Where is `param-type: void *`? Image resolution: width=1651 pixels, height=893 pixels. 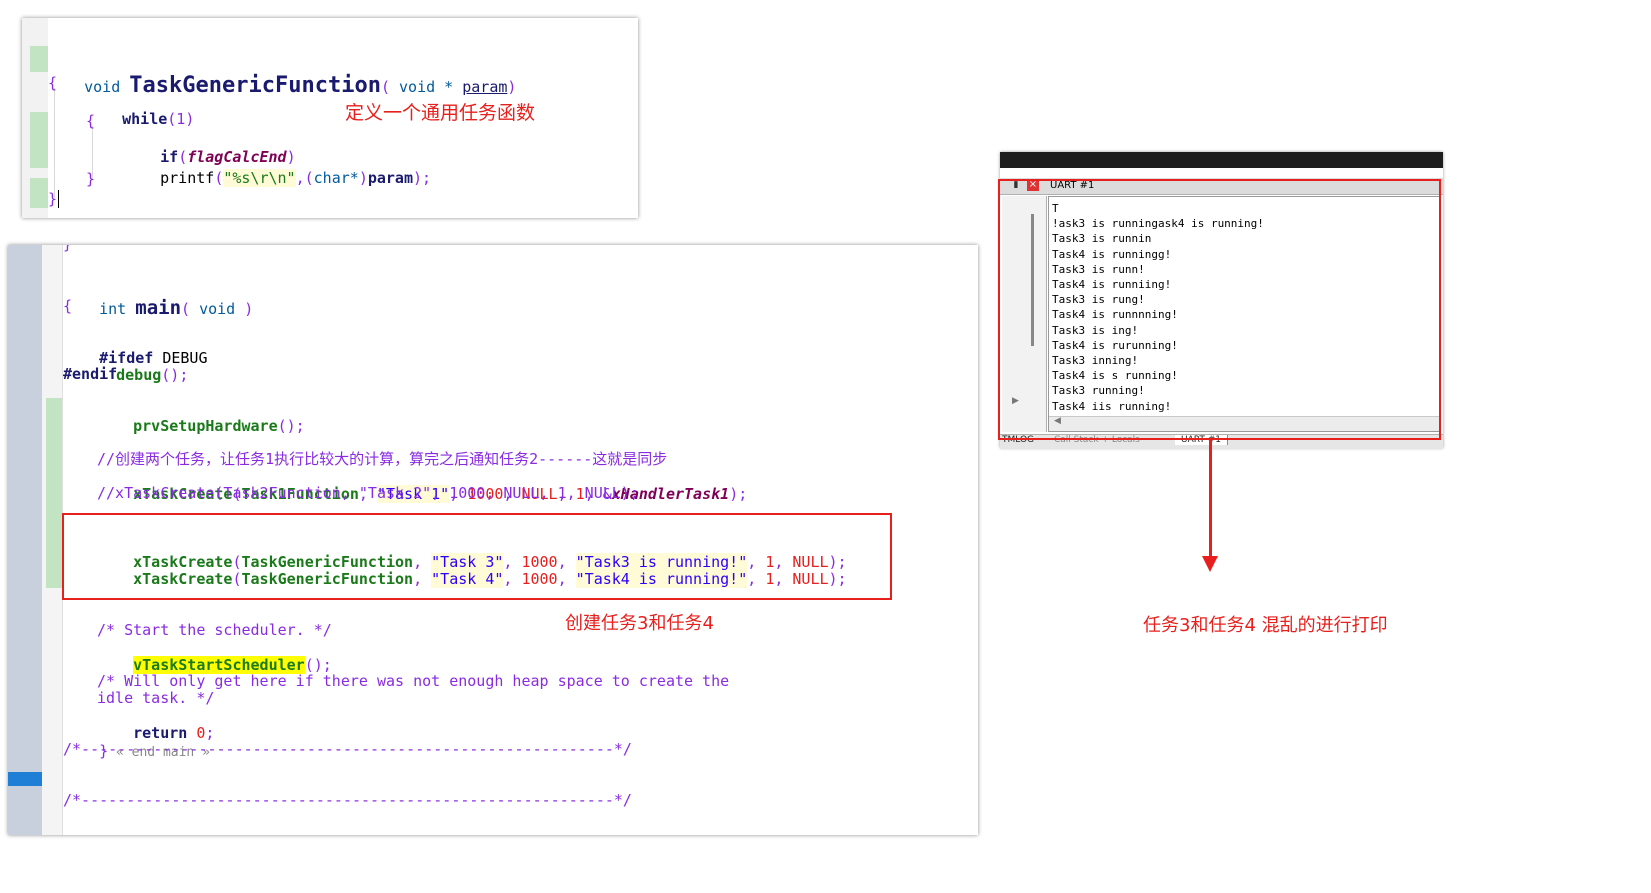
param-type: void * is located at coordinates (431, 87).